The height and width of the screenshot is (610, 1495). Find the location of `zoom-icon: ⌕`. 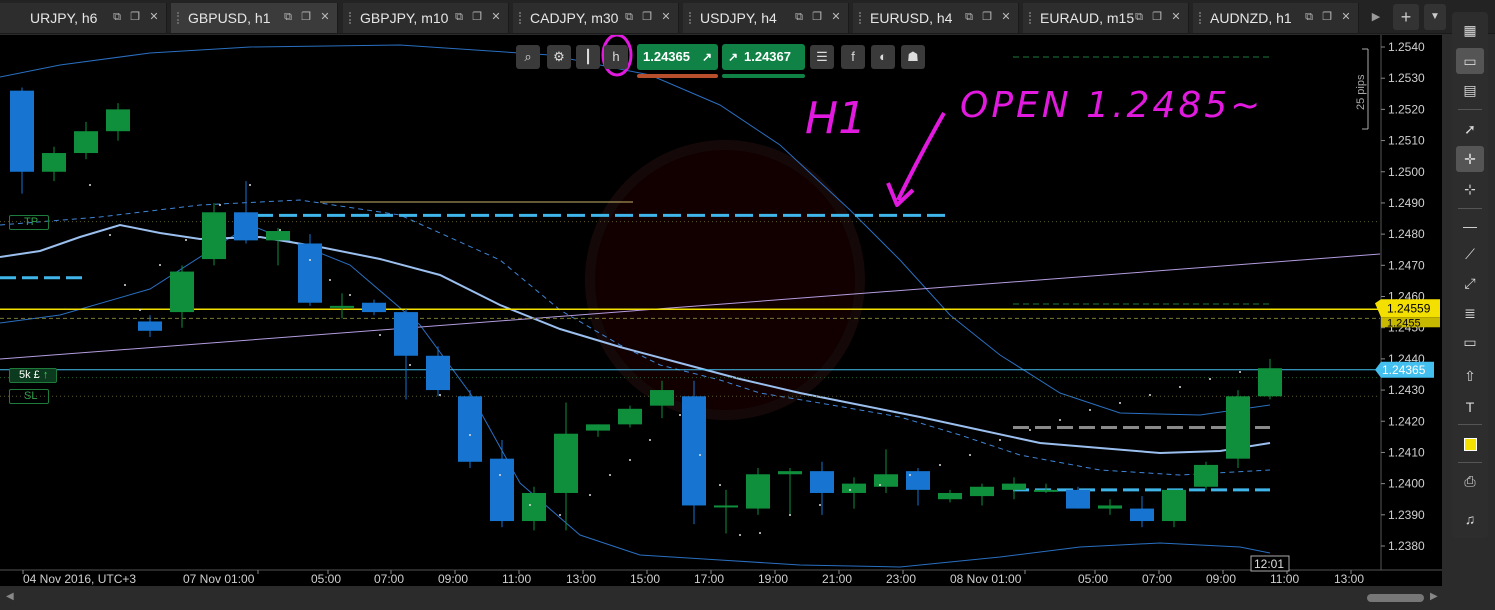

zoom-icon: ⌕ is located at coordinates (528, 57).